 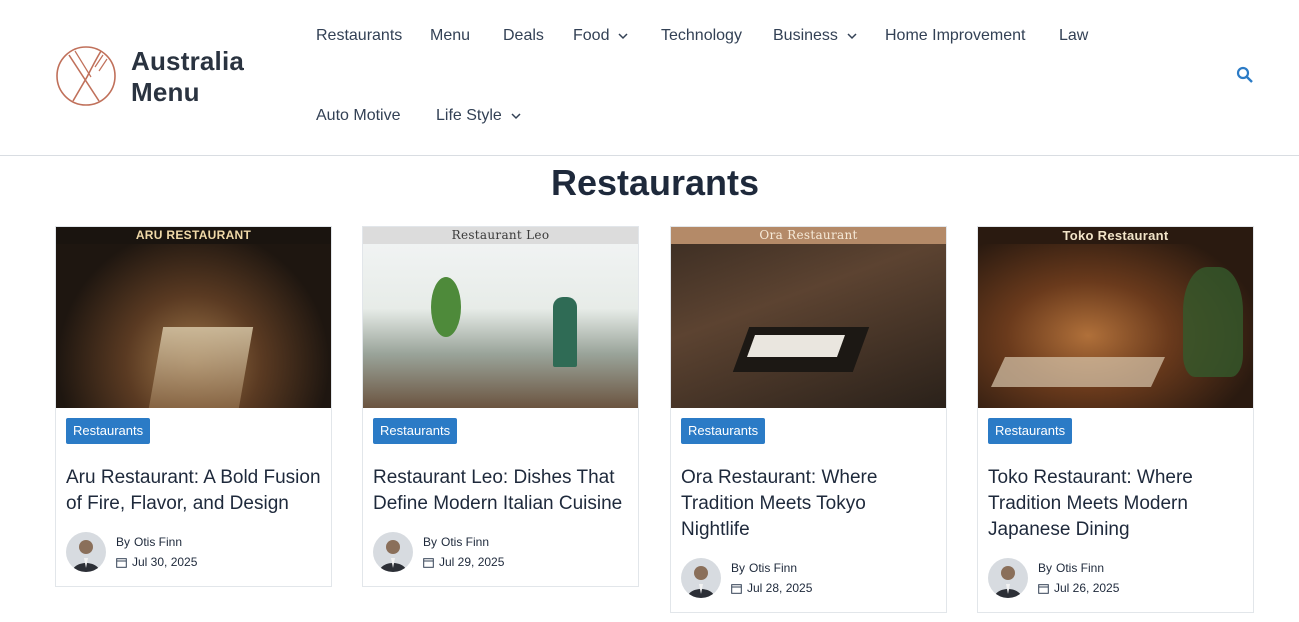 I want to click on image-banner-text: Ora Restaurant, so click(x=808, y=235).